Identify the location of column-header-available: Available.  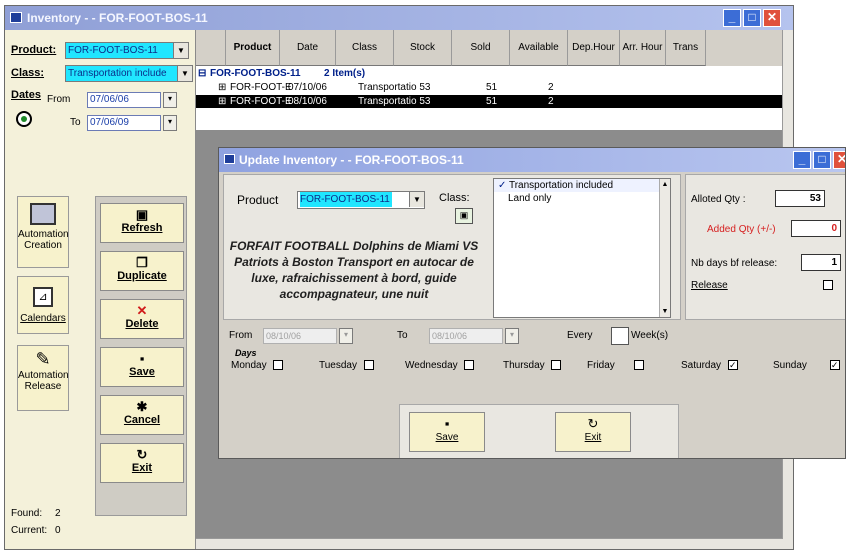
(539, 48).